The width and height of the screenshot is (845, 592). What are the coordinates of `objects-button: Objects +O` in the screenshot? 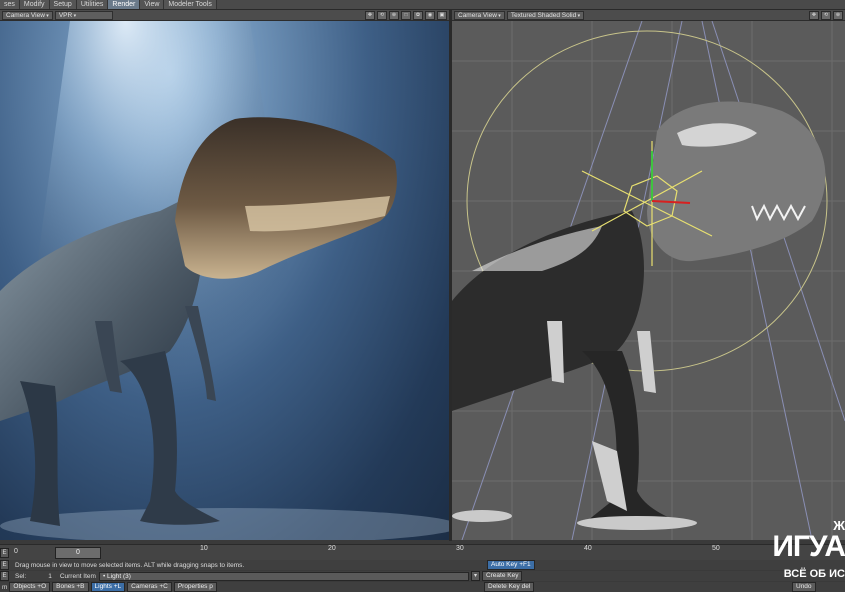 It's located at (30, 587).